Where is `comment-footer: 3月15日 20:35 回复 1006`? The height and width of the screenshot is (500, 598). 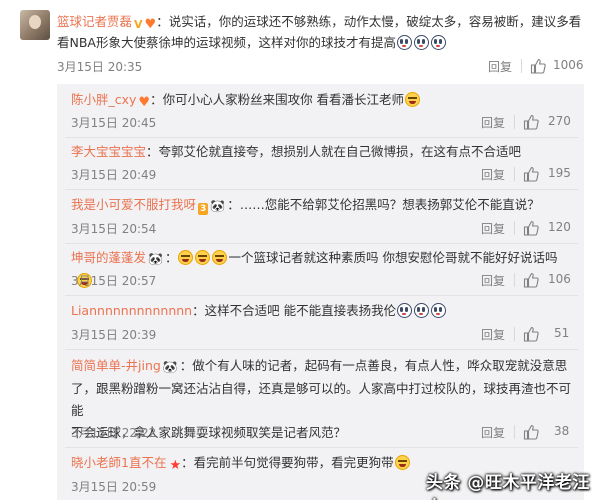
comment-footer: 3月15日 20:35 回复 1006 is located at coordinates (320, 67).